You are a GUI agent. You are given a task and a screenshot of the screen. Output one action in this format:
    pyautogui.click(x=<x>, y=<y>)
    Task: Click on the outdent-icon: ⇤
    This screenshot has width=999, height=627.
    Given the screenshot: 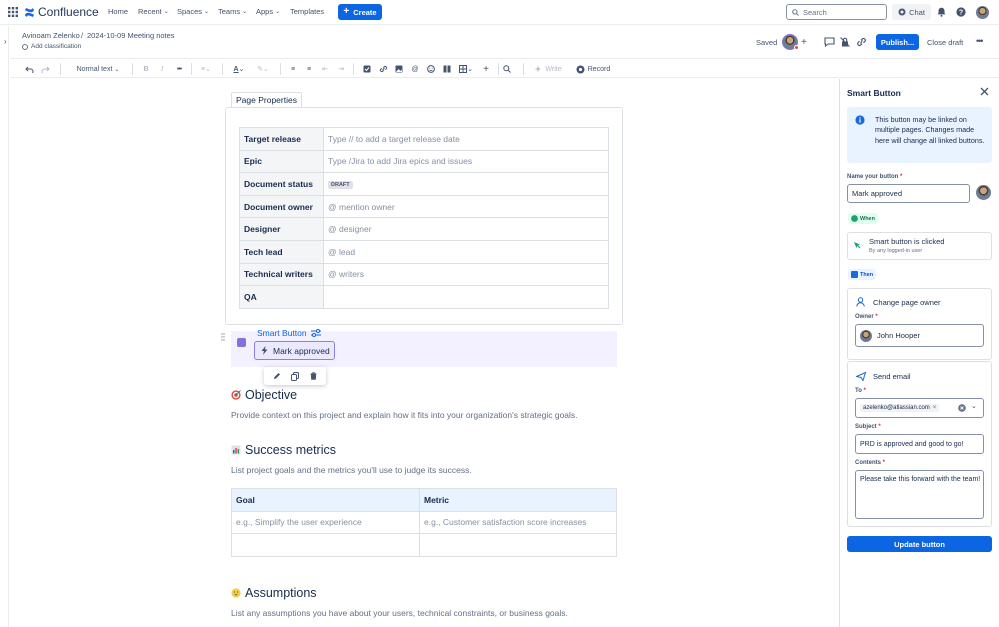 What is the action you would take?
    pyautogui.click(x=325, y=69)
    